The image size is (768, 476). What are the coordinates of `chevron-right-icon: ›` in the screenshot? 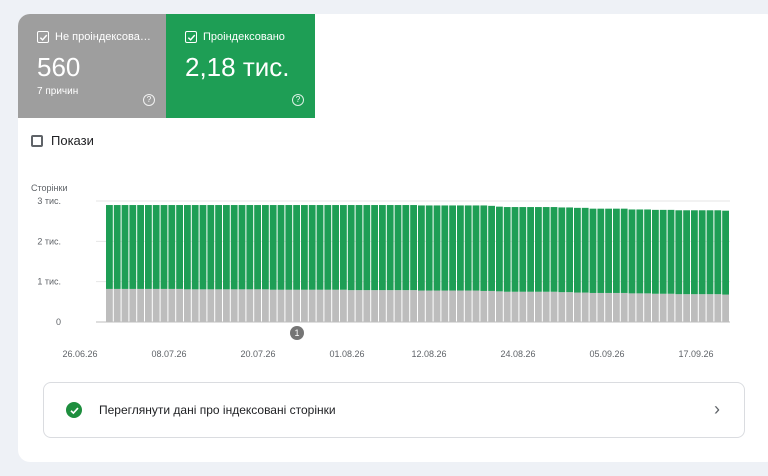 It's located at (717, 409).